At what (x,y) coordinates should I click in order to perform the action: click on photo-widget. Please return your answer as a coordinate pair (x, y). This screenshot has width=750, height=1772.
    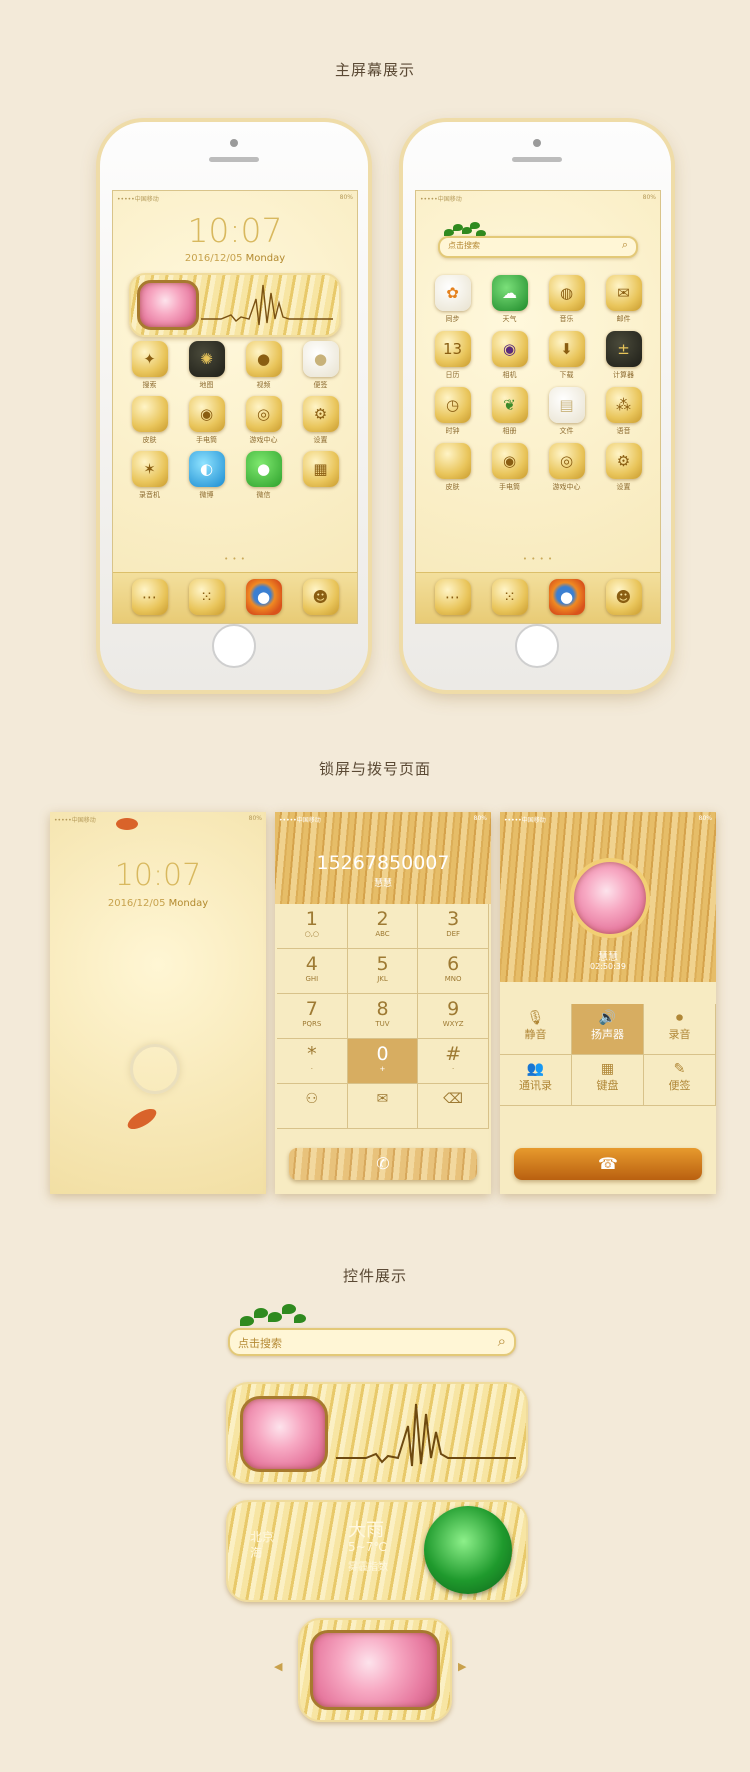
    Looking at the image, I should click on (375, 1670).